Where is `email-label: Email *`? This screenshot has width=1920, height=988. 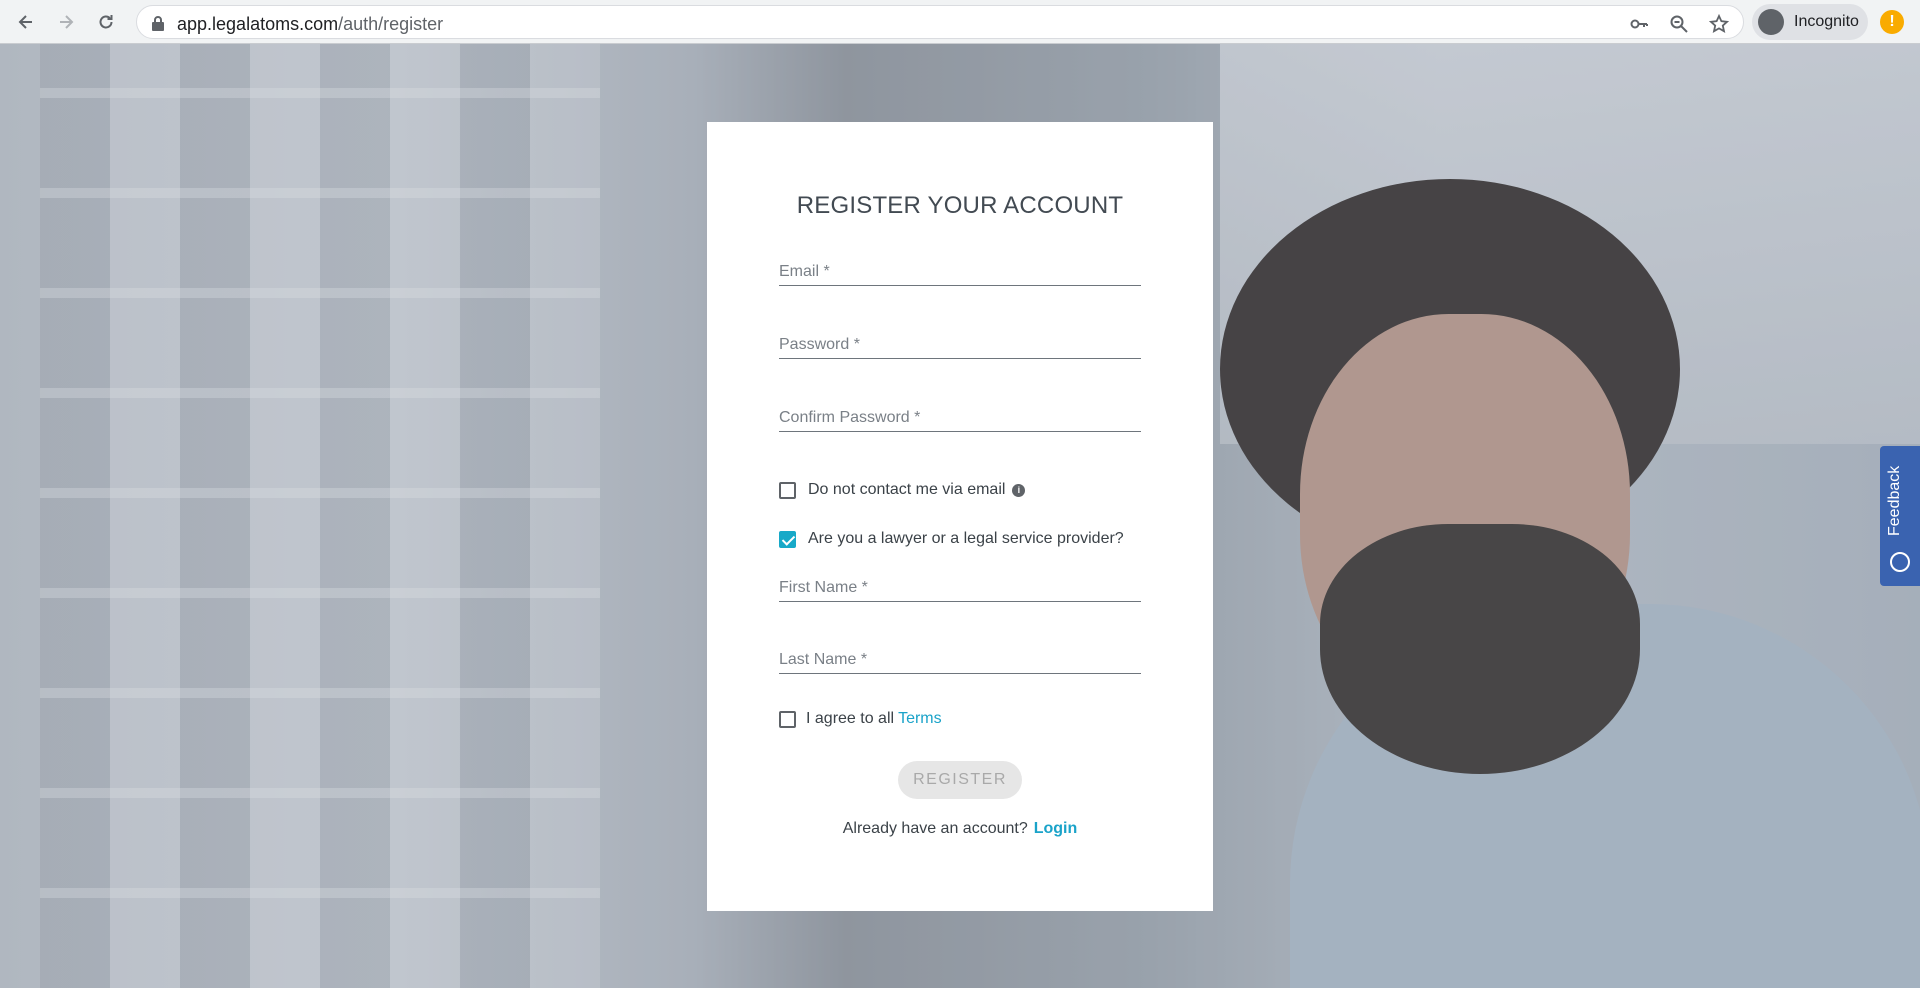
email-label: Email * is located at coordinates (804, 271).